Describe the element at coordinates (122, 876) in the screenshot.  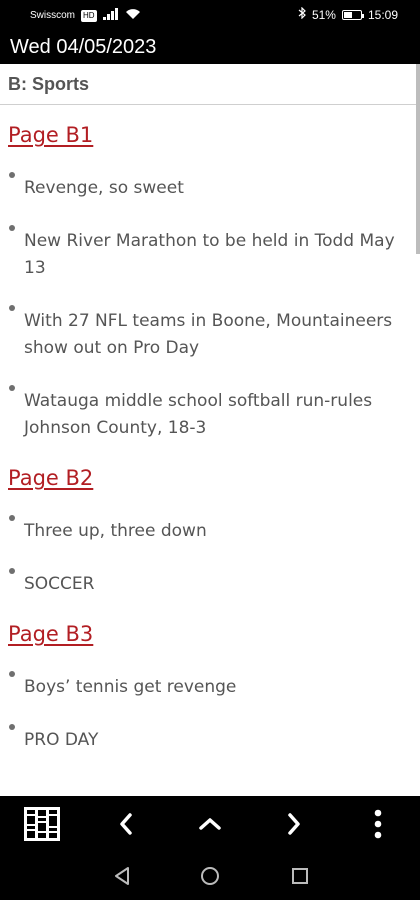
I see `back-triangle-icon` at that location.